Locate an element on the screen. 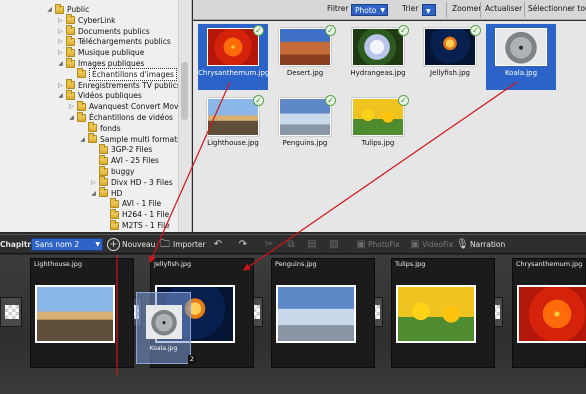 The width and height of the screenshot is (586, 394). clip-title: Lighthouse.jpg is located at coordinates (58, 264).